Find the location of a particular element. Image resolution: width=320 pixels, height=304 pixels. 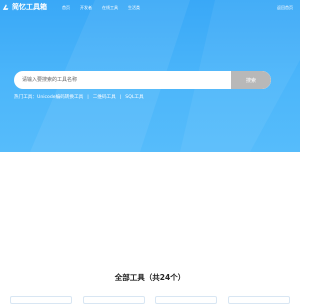

search-input is located at coordinates (122, 80).